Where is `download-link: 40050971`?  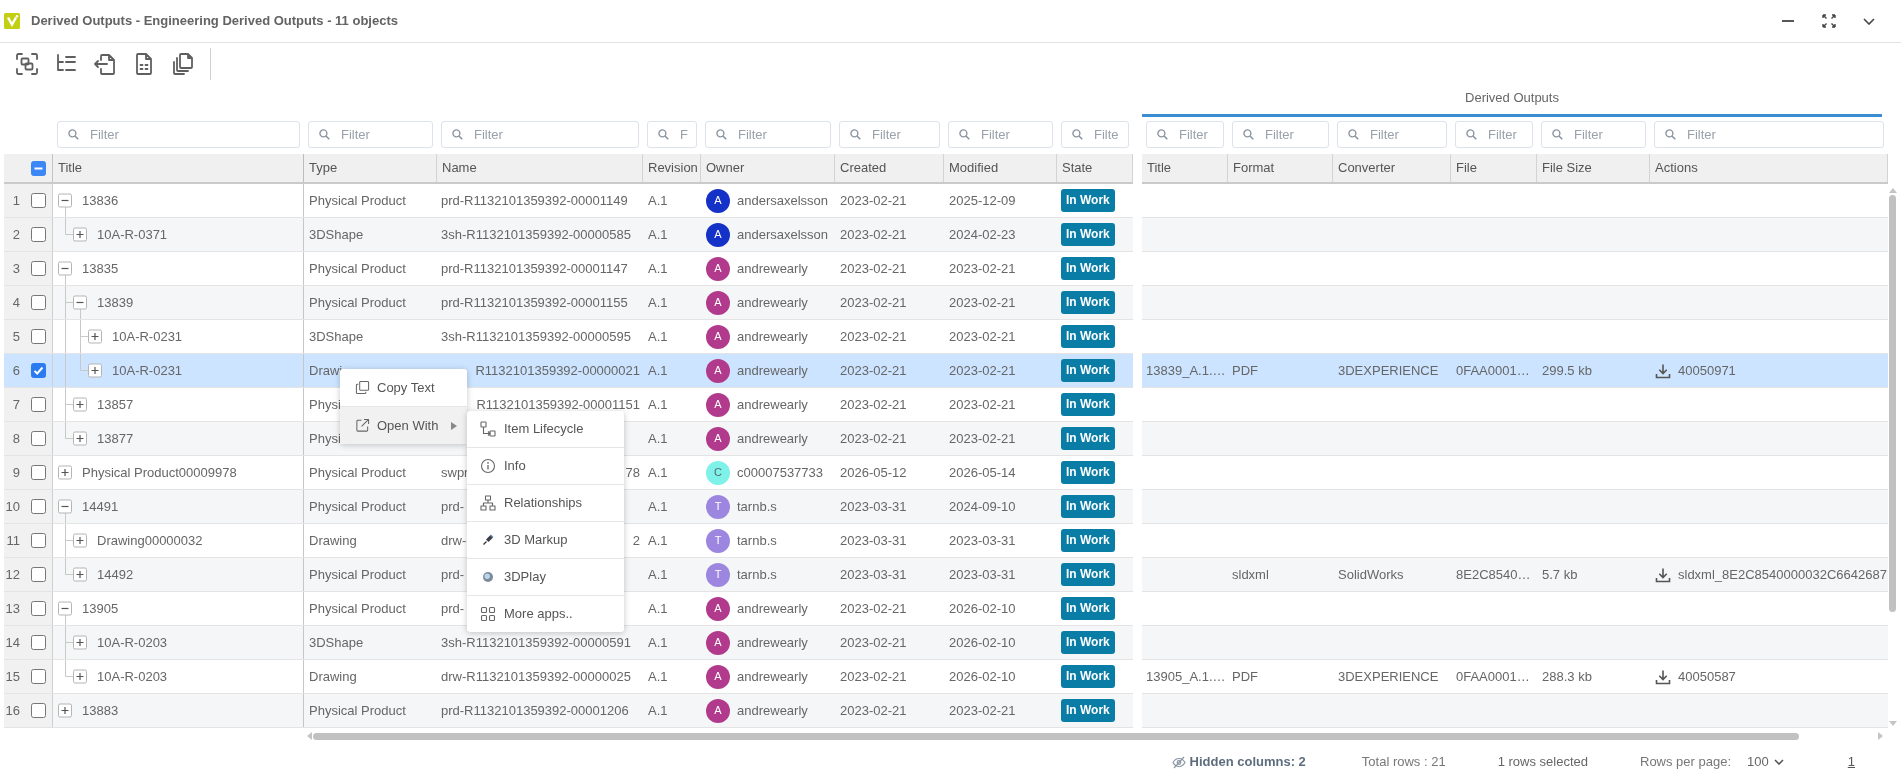 download-link: 40050971 is located at coordinates (1695, 370).